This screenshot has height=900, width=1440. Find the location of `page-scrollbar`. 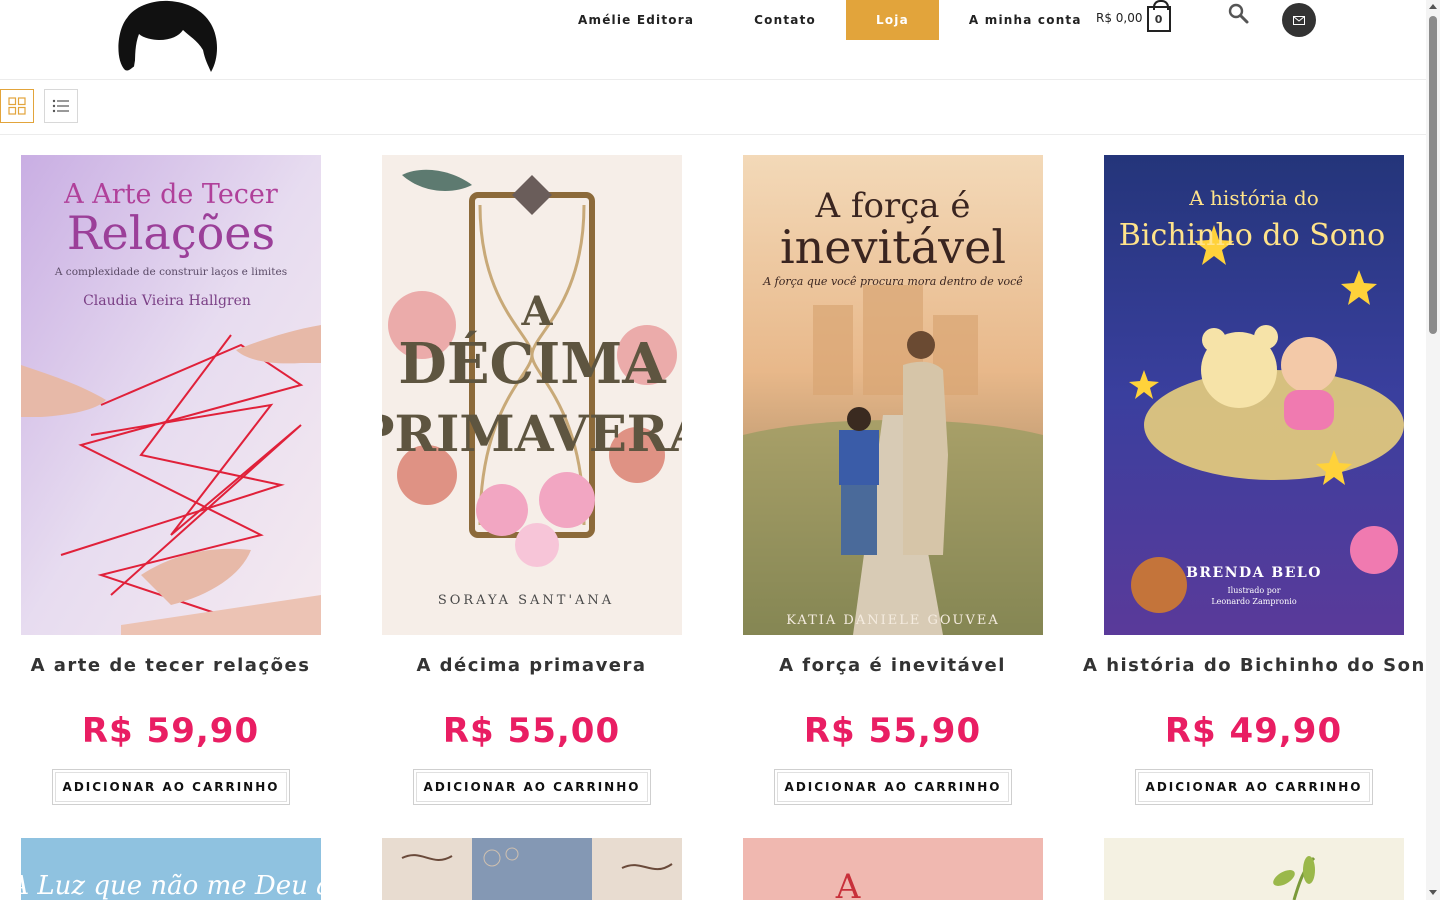

page-scrollbar is located at coordinates (1433, 450).